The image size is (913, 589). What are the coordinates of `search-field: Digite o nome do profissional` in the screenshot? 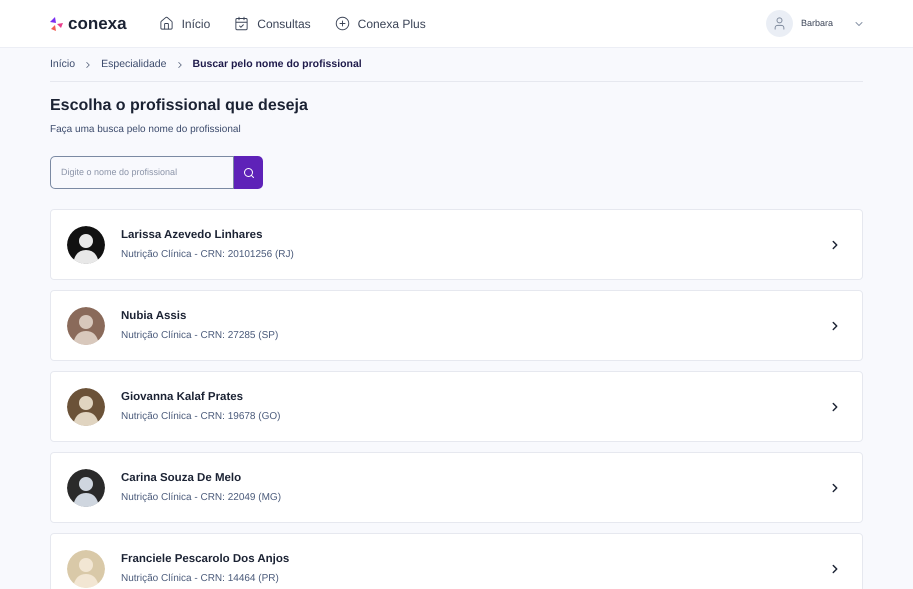 It's located at (142, 172).